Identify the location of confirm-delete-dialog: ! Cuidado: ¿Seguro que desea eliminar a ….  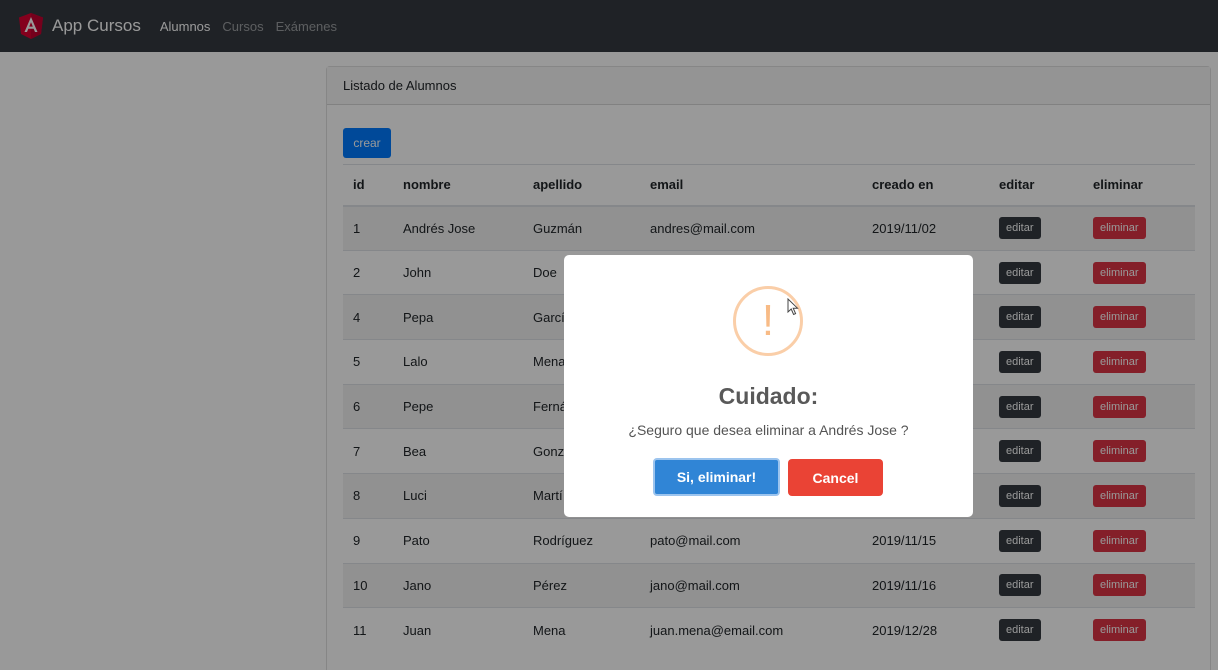
(768, 386).